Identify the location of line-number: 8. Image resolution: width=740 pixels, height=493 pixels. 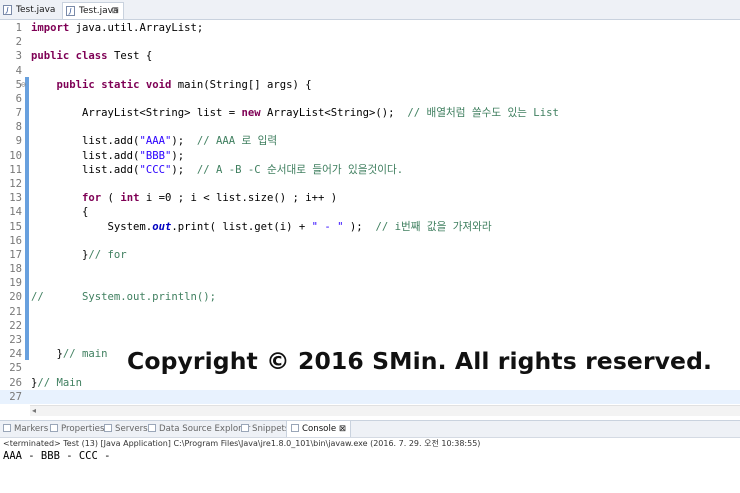
(18, 127).